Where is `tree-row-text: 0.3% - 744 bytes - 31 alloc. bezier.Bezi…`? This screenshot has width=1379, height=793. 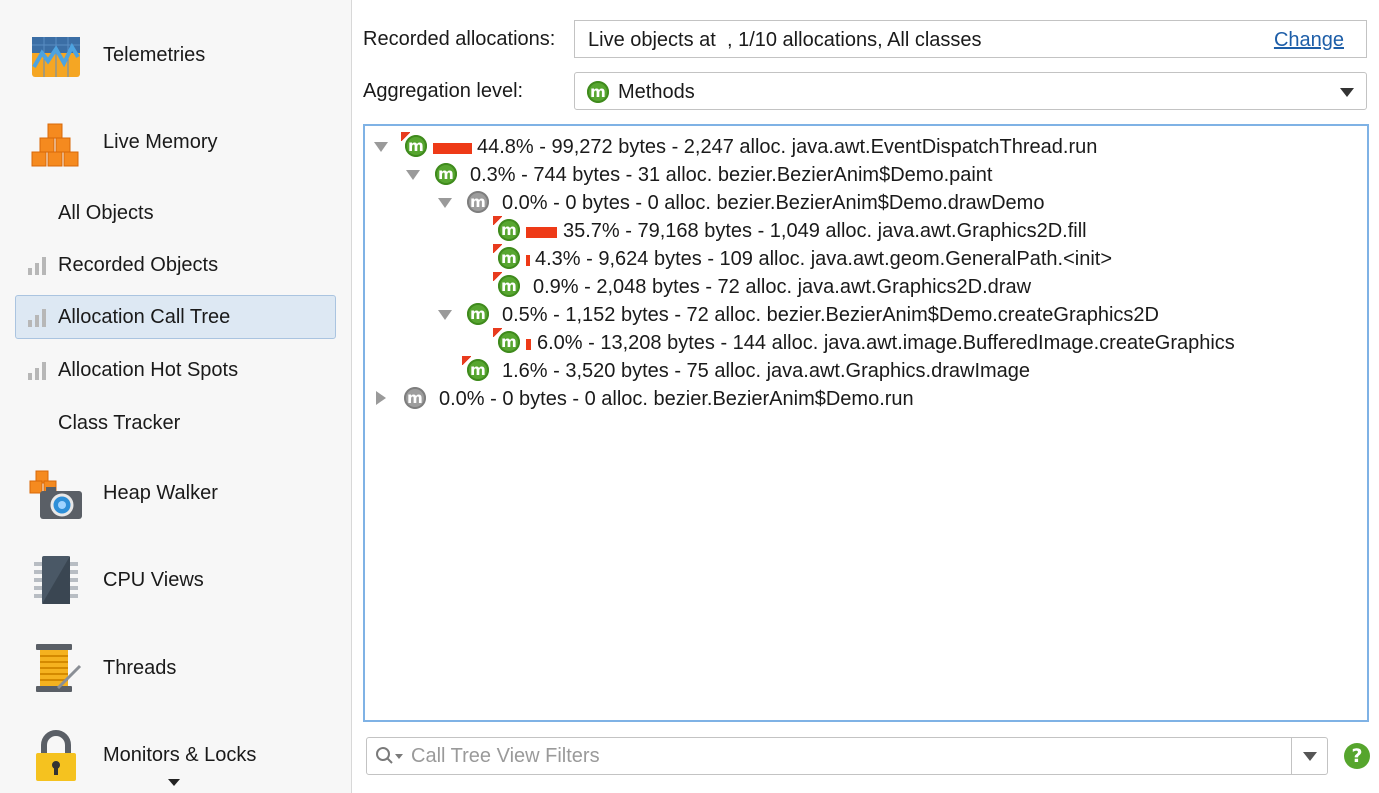
tree-row-text: 0.3% - 744 bytes - 31 alloc. bezier.Bezi… is located at coordinates (731, 175).